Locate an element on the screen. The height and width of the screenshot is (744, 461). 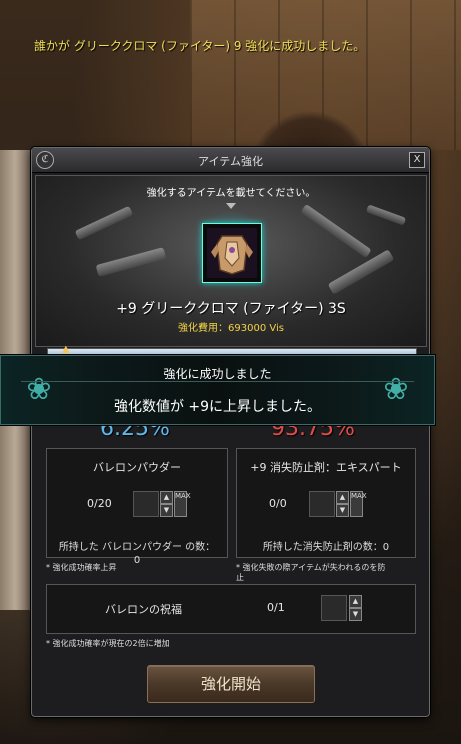
protect-decrease-button: ▼ is located at coordinates (342, 510).